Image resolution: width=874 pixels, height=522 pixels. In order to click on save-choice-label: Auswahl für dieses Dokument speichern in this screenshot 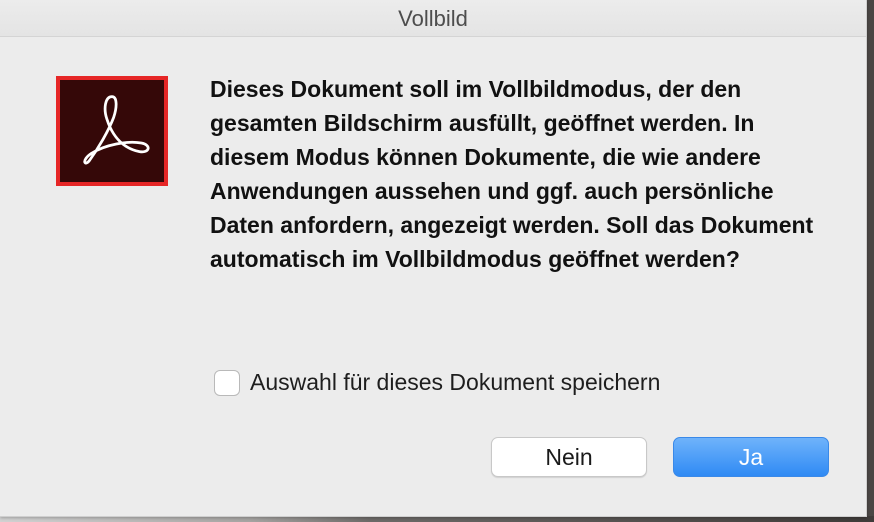, I will do `click(455, 382)`.